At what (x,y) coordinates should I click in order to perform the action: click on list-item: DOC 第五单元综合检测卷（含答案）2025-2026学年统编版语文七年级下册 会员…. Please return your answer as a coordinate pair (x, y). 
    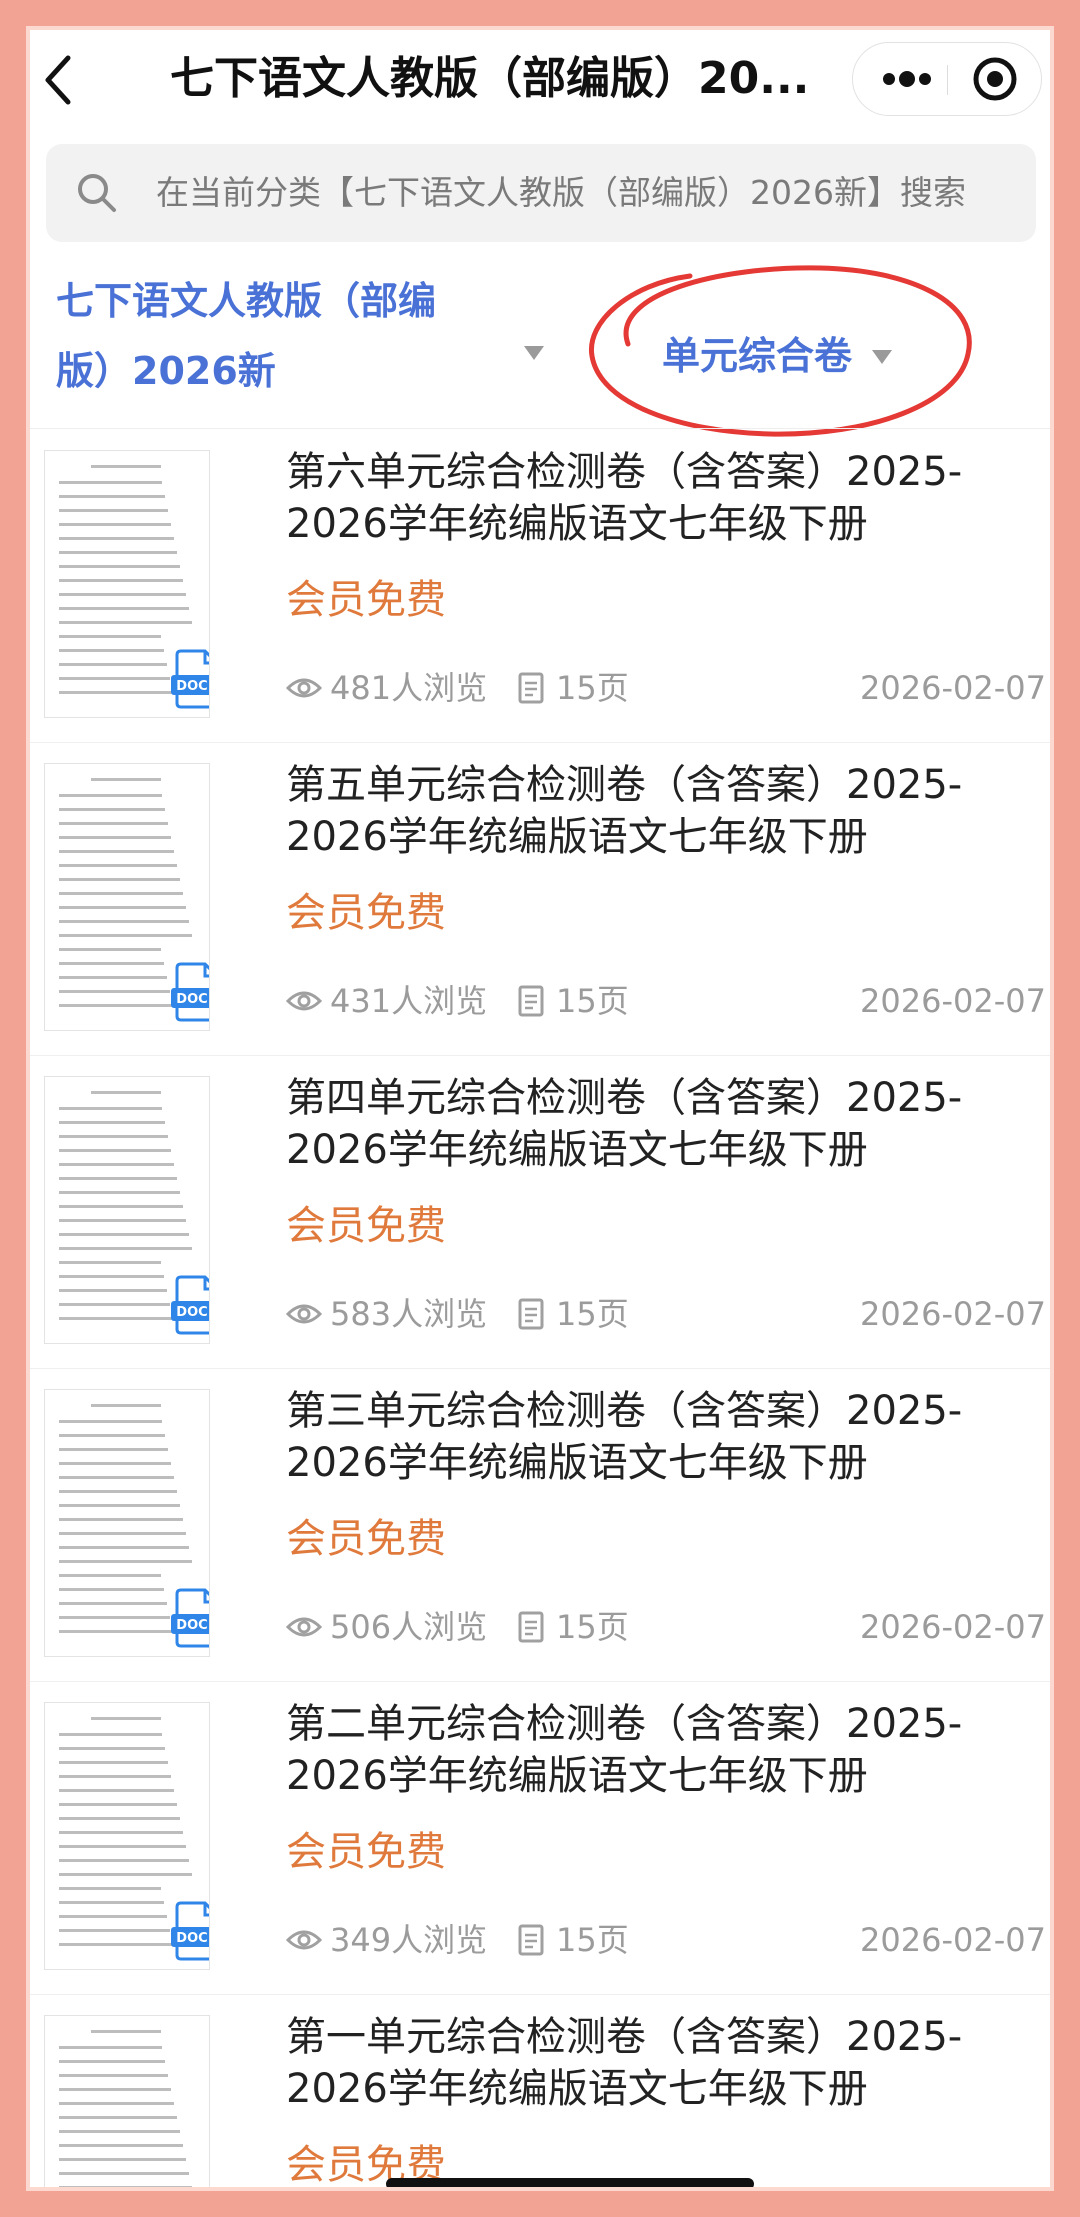
    Looking at the image, I should click on (540, 899).